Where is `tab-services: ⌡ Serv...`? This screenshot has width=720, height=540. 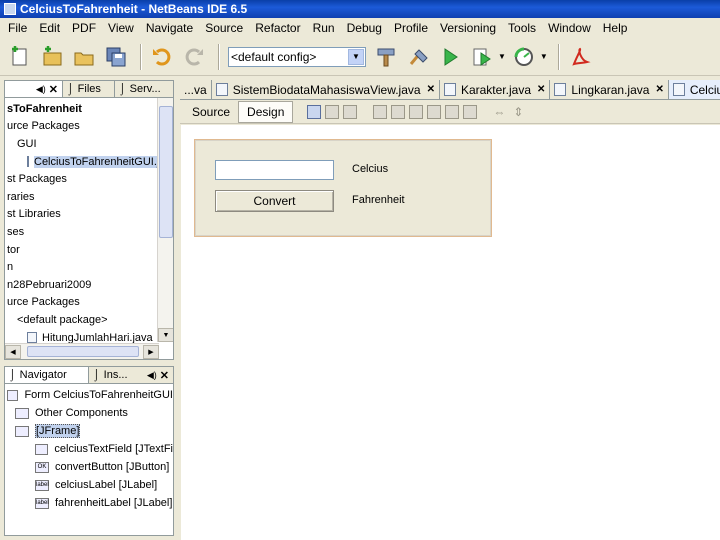
tab-services: ⌡ Serv... is located at coordinates (144, 89).